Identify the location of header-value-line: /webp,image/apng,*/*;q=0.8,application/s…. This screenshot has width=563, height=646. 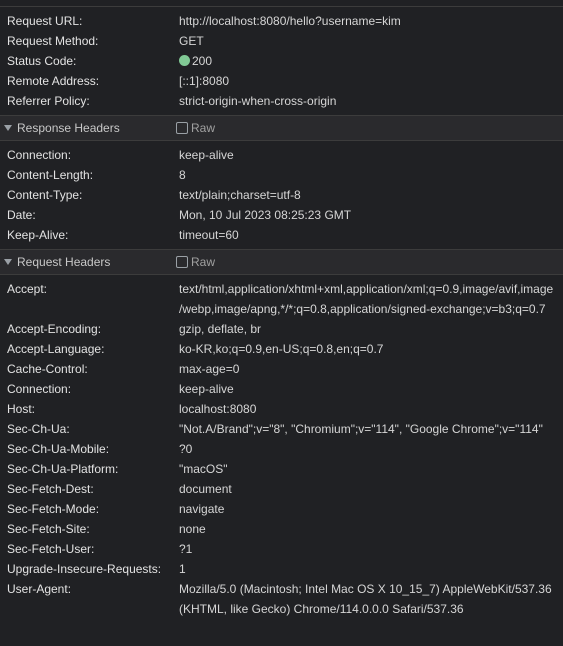
(362, 309).